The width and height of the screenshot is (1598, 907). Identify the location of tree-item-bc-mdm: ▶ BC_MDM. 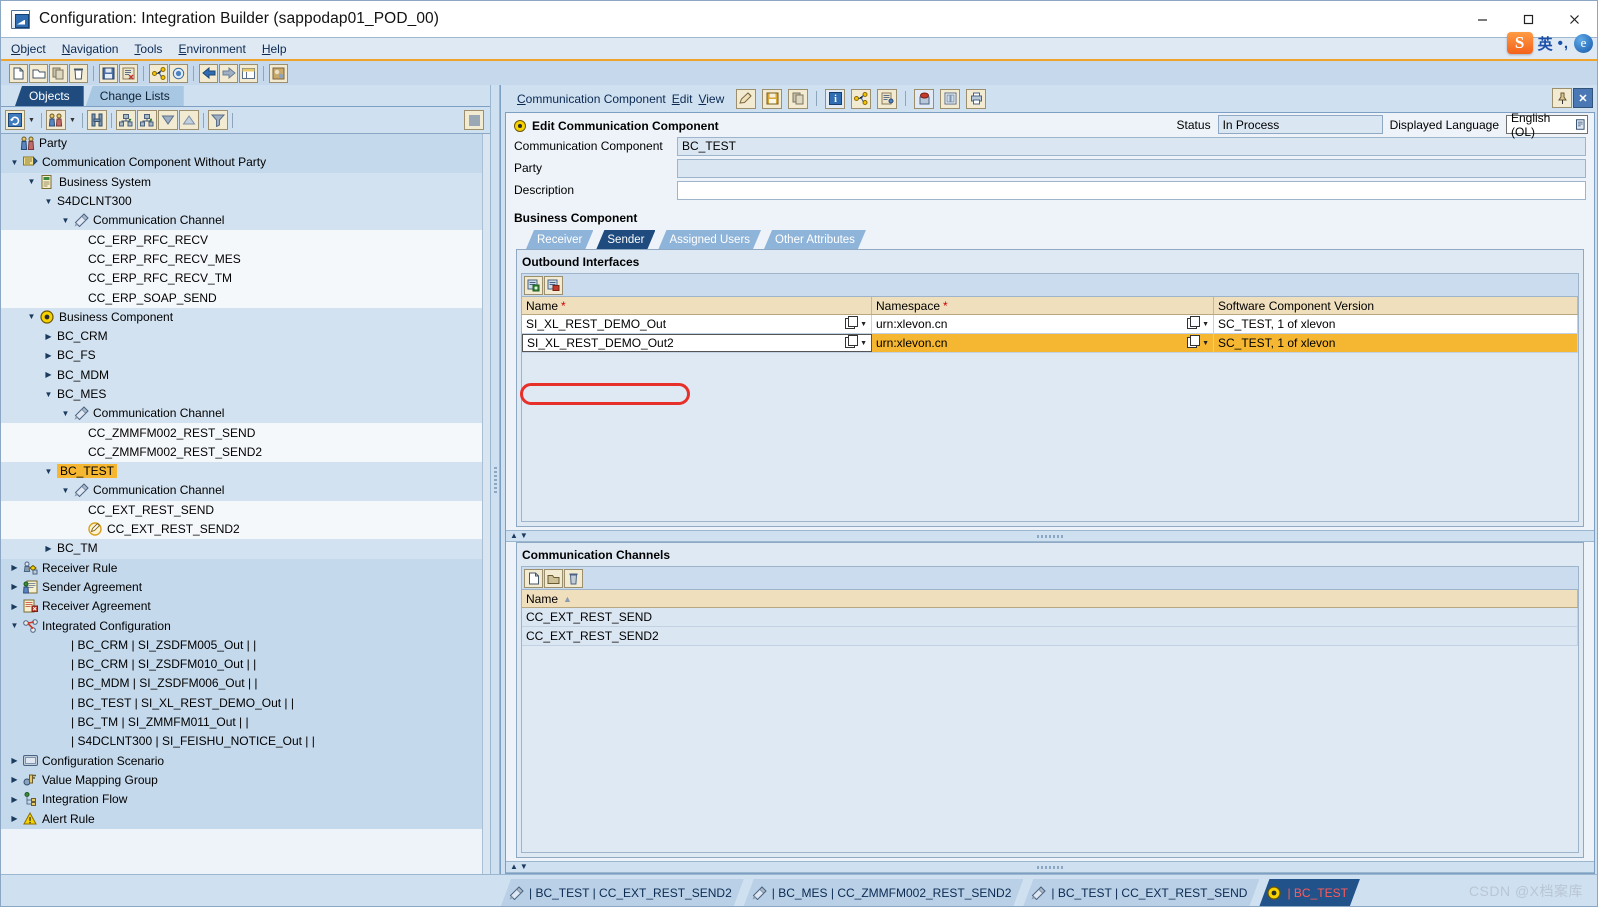
(245, 375).